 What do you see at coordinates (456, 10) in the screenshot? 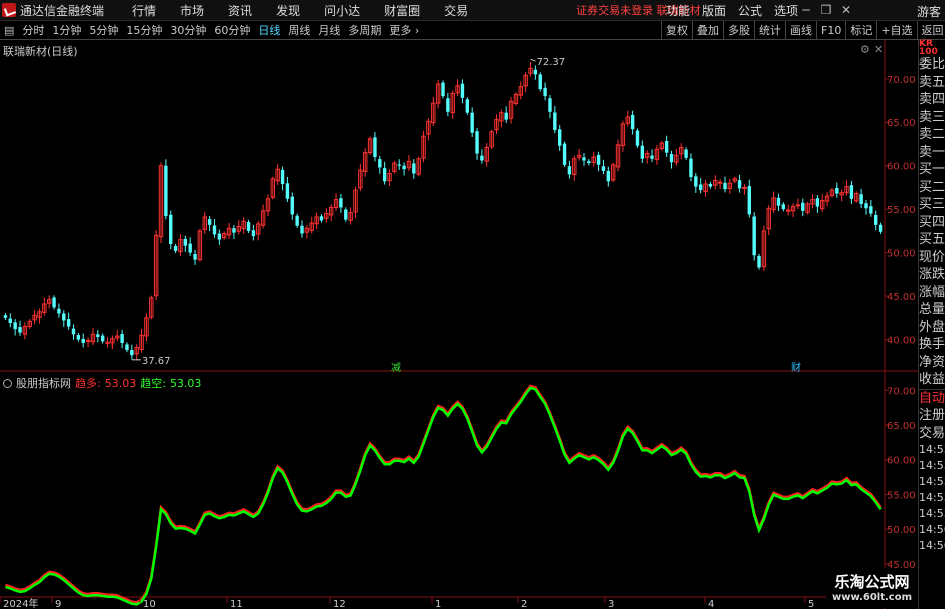
I see `menu-item-trade: 交易` at bounding box center [456, 10].